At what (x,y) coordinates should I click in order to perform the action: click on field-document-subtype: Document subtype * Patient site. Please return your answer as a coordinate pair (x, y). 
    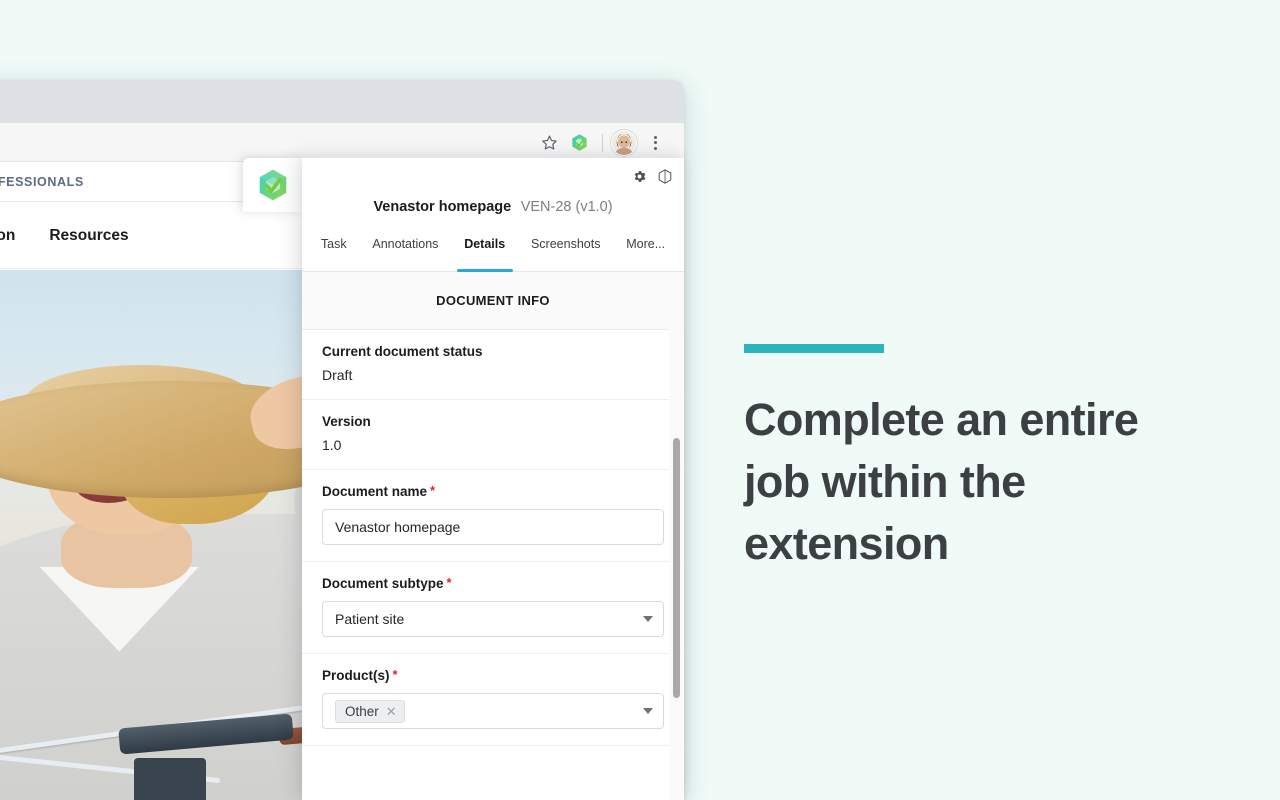
    Looking at the image, I should click on (493, 608).